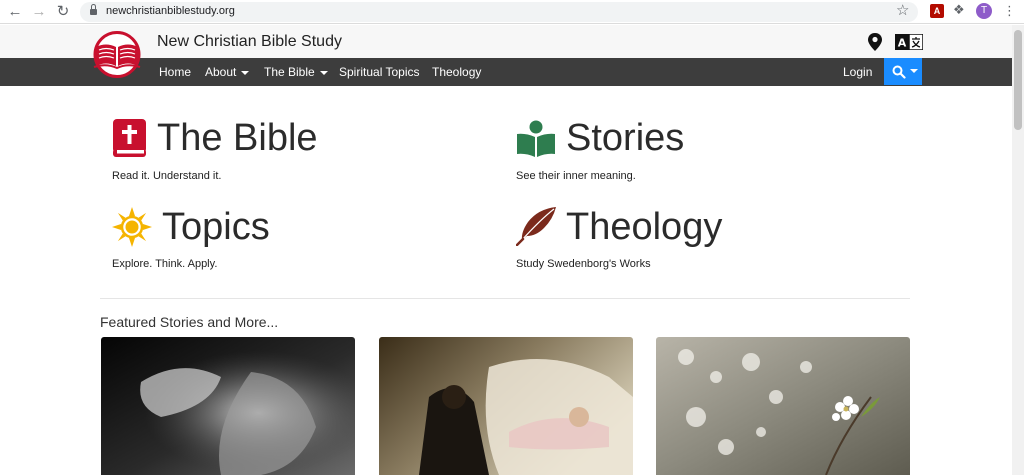 The width and height of the screenshot is (1024, 475). Describe the element at coordinates (227, 72) in the screenshot. I see `nav-about: About` at that location.